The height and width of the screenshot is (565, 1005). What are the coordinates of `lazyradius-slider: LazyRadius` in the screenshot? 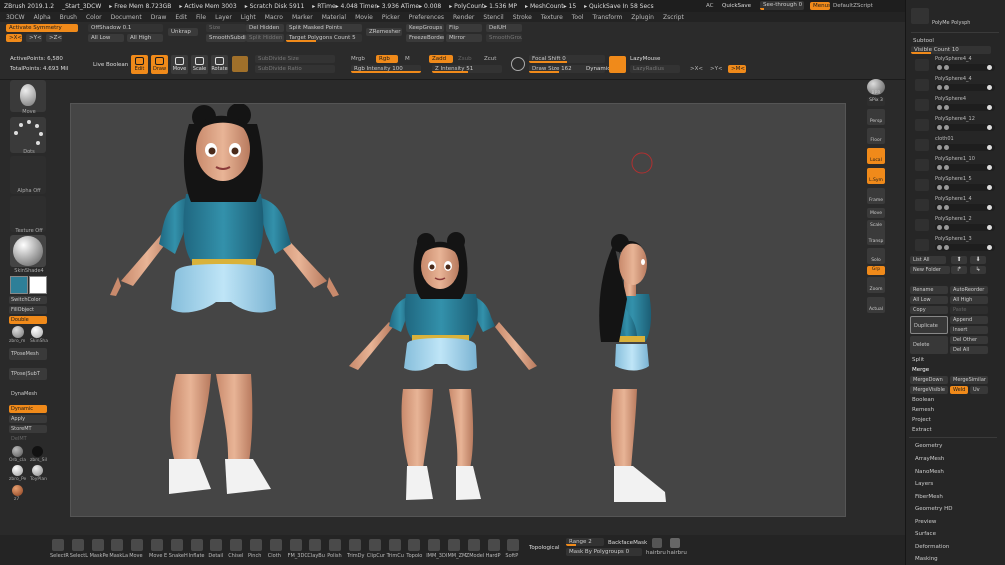 It's located at (655, 69).